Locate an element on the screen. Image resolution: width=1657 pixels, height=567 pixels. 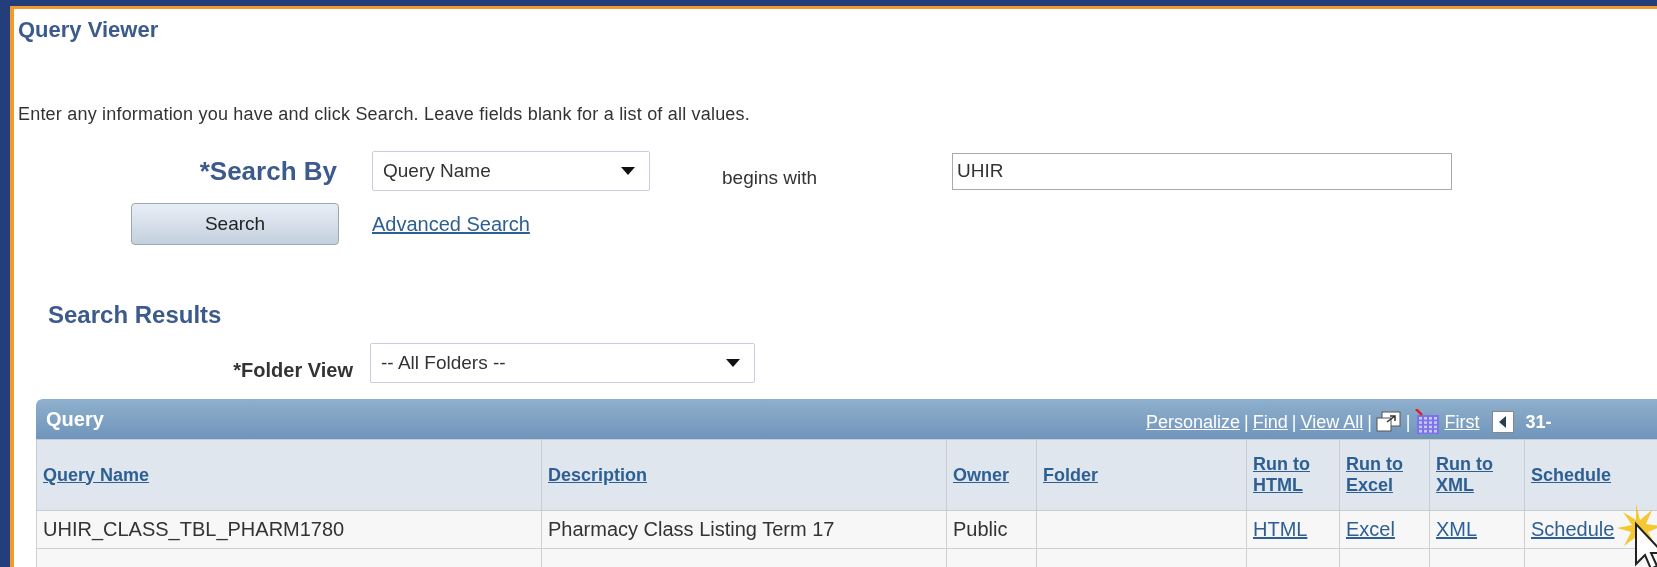
column-sort-link: Owner is located at coordinates (981, 475).